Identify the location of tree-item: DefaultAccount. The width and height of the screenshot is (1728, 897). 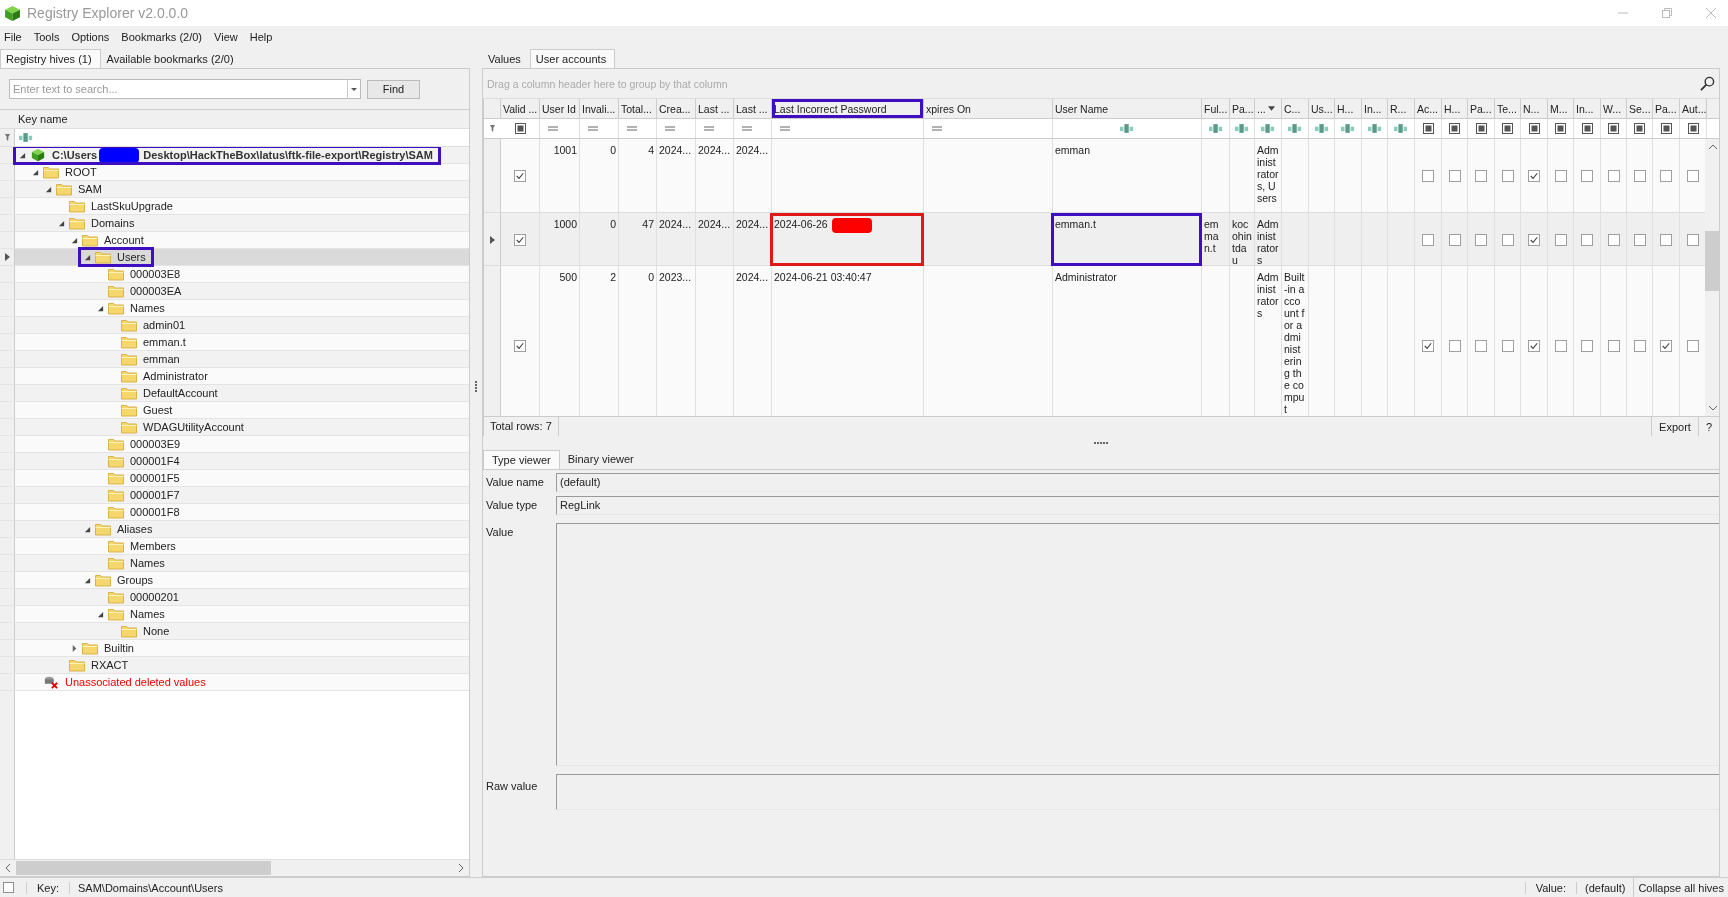
(179, 393).